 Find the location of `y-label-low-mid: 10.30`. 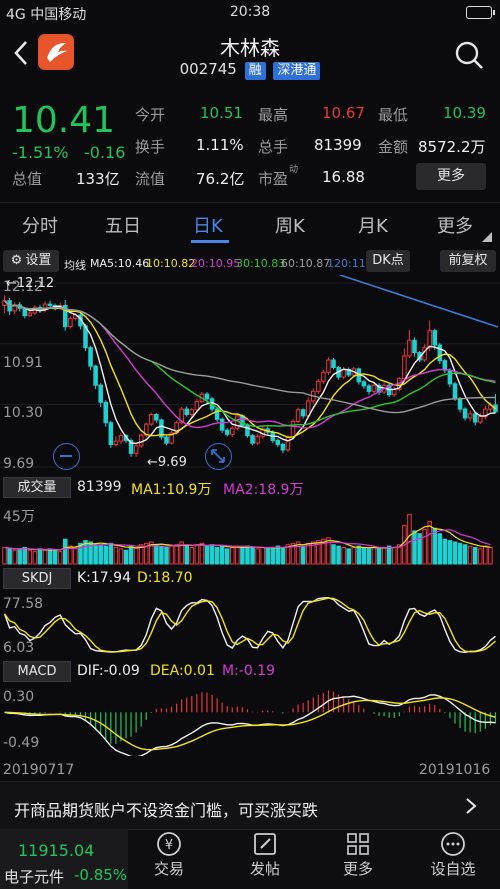

y-label-low-mid: 10.30 is located at coordinates (23, 413).